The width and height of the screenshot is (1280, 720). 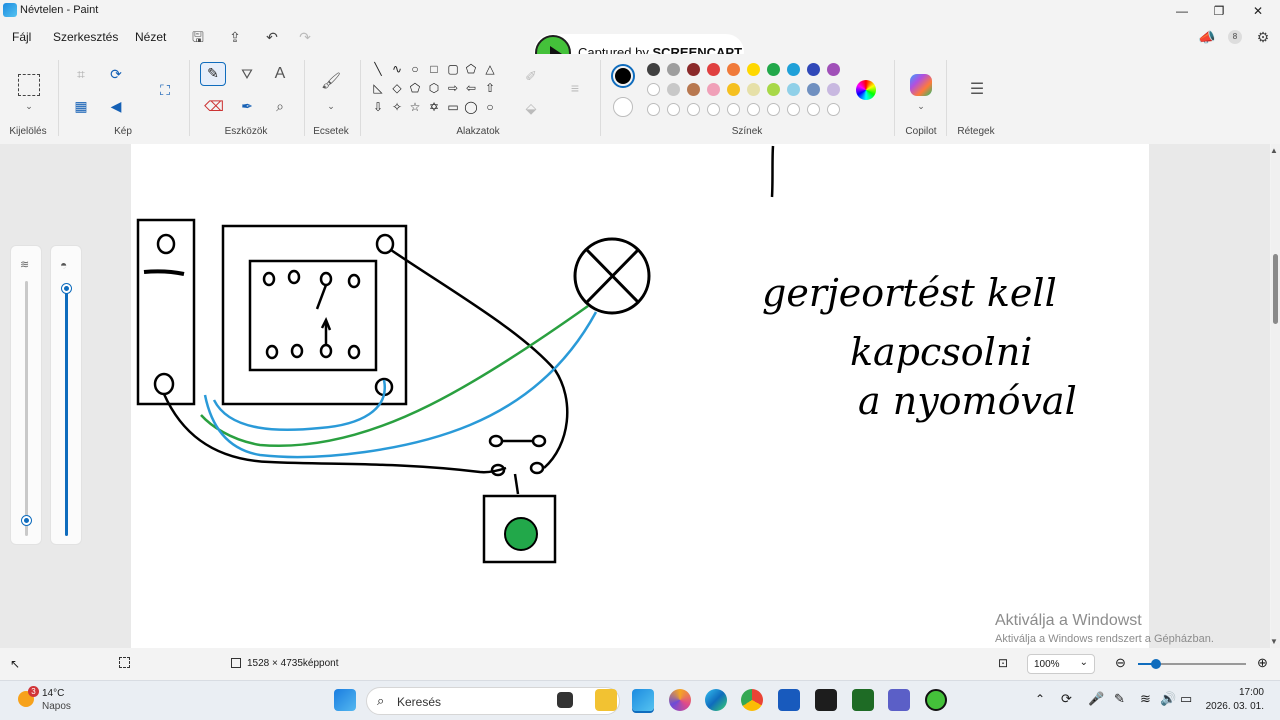 I want to click on weather-temp: 14°C, so click(x=53, y=693).